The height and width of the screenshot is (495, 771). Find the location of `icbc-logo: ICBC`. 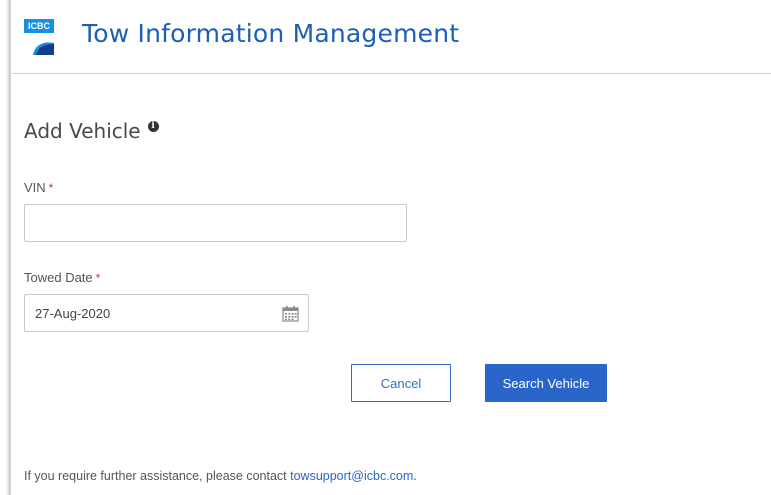

icbc-logo: ICBC is located at coordinates (39, 37).